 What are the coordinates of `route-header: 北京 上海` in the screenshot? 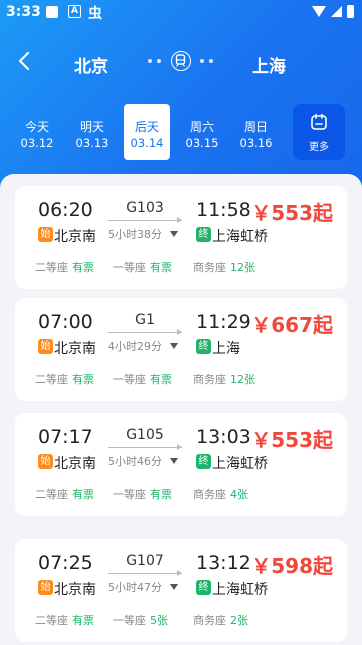 It's located at (181, 62).